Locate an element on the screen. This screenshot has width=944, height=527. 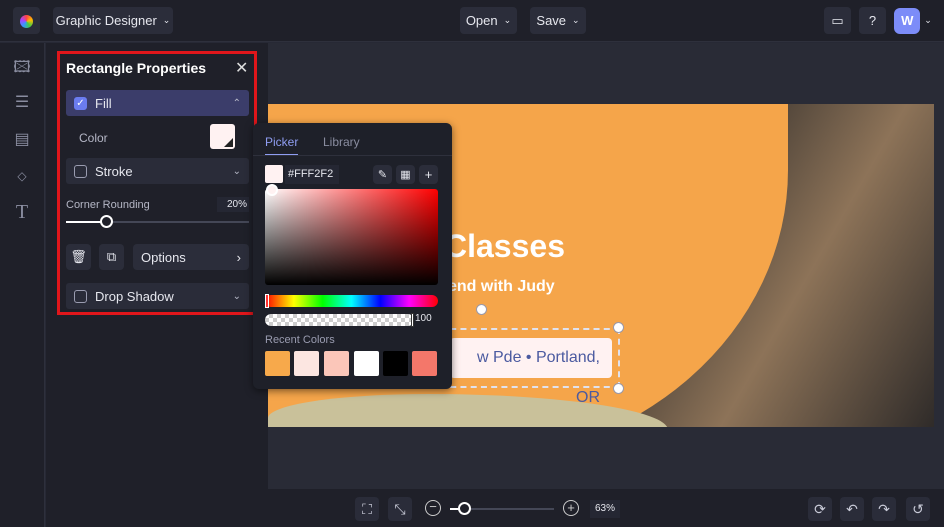
duplicate-button: ⧉ is located at coordinates (111, 257).